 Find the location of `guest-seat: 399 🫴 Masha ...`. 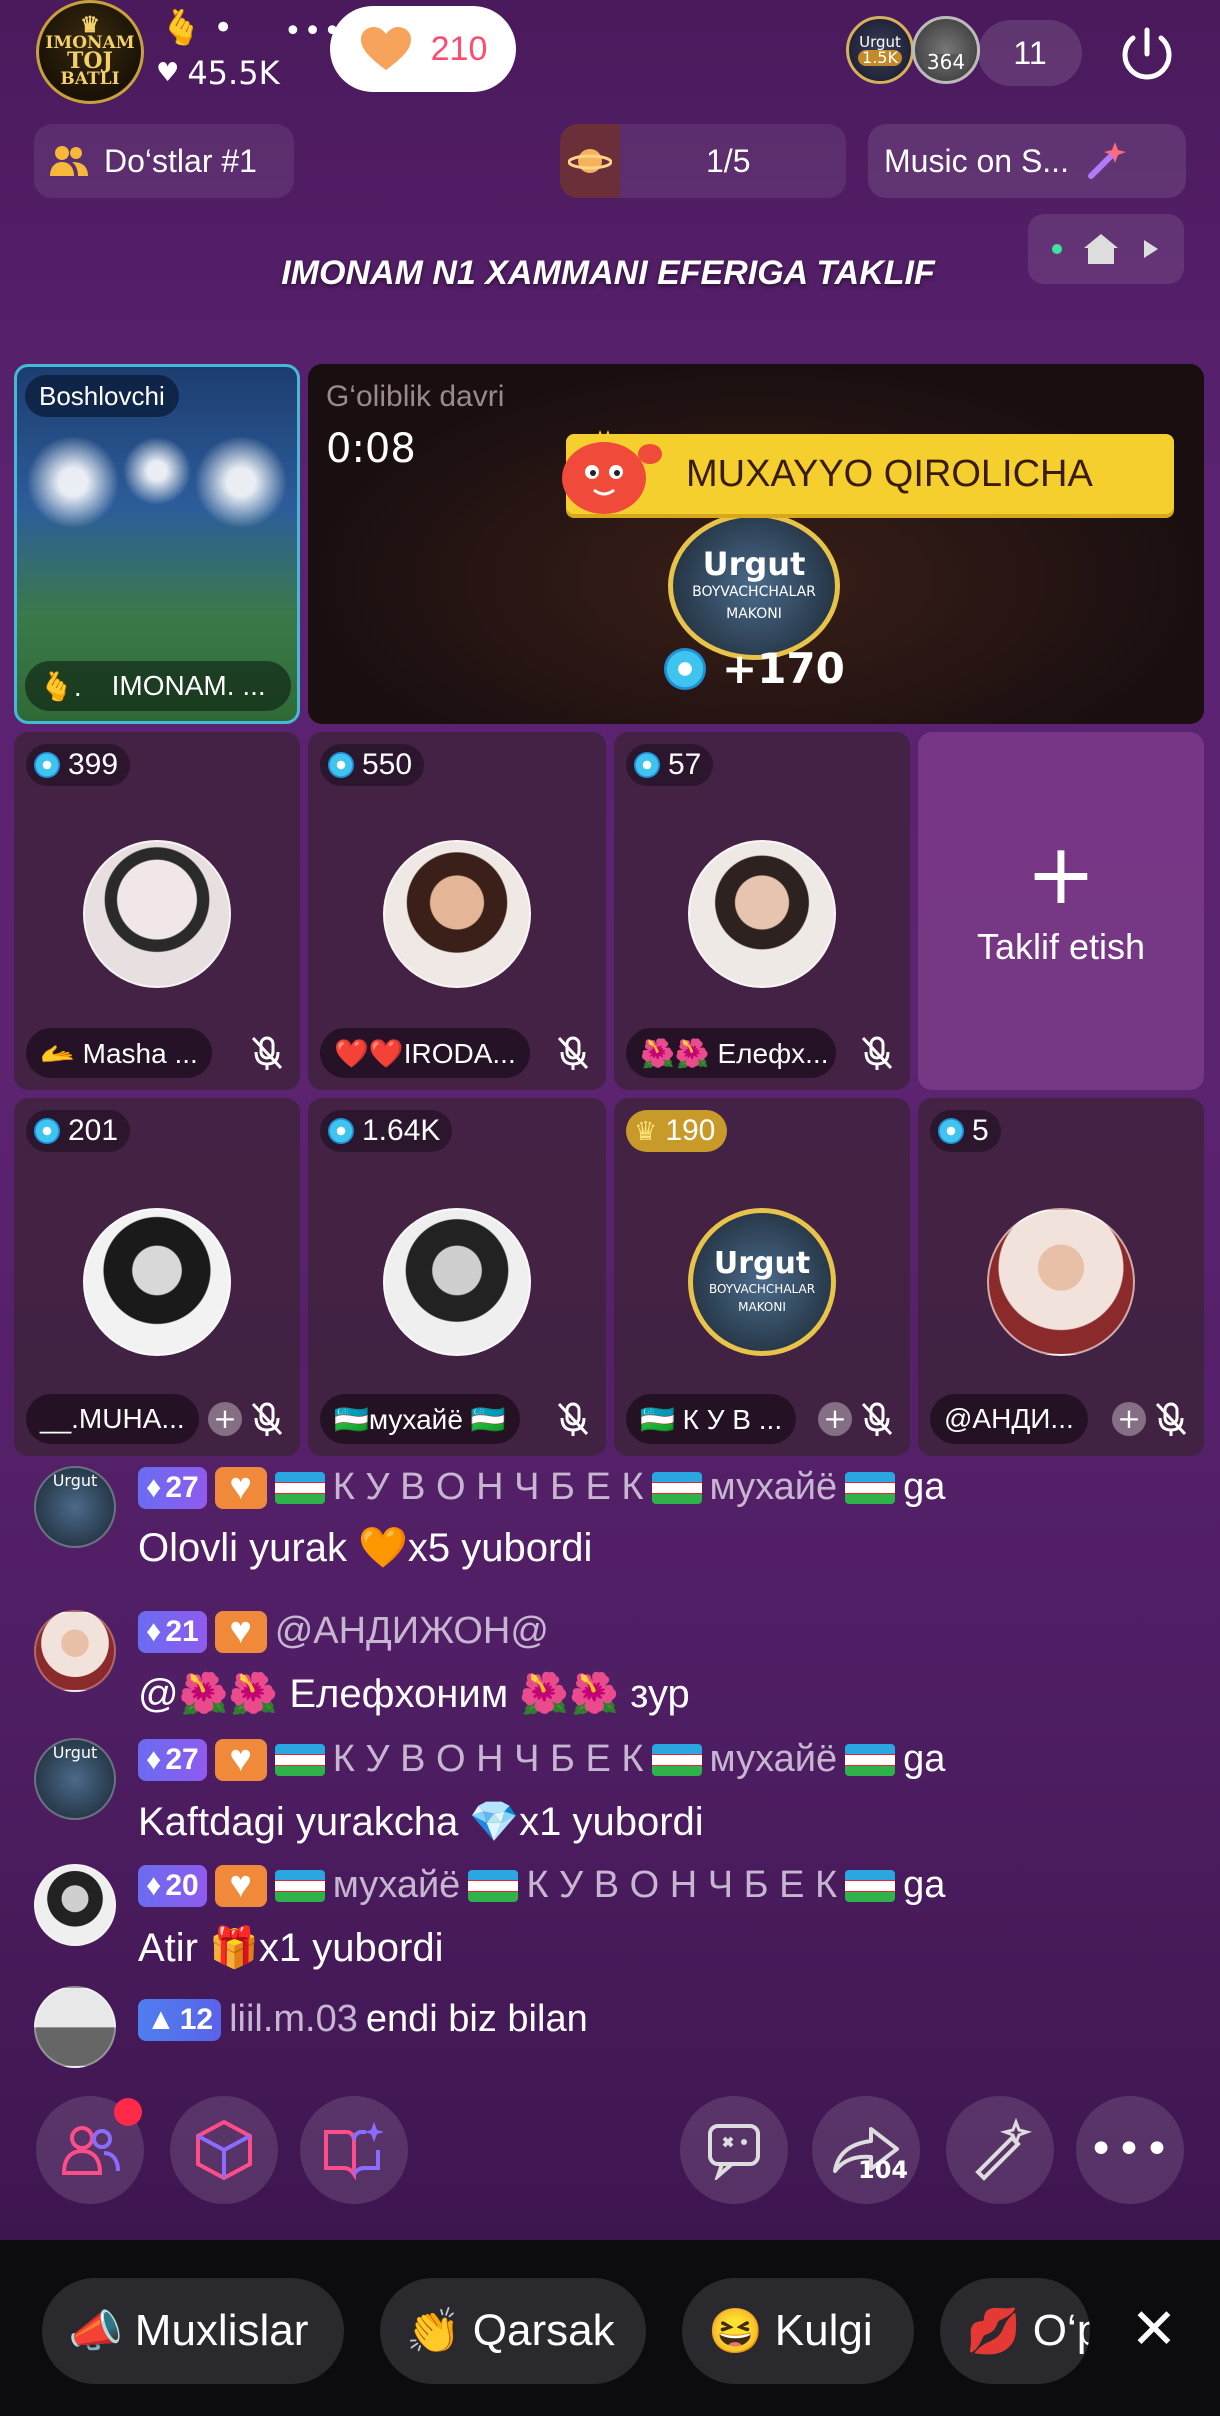

guest-seat: 399 🫴 Masha ... is located at coordinates (157, 911).